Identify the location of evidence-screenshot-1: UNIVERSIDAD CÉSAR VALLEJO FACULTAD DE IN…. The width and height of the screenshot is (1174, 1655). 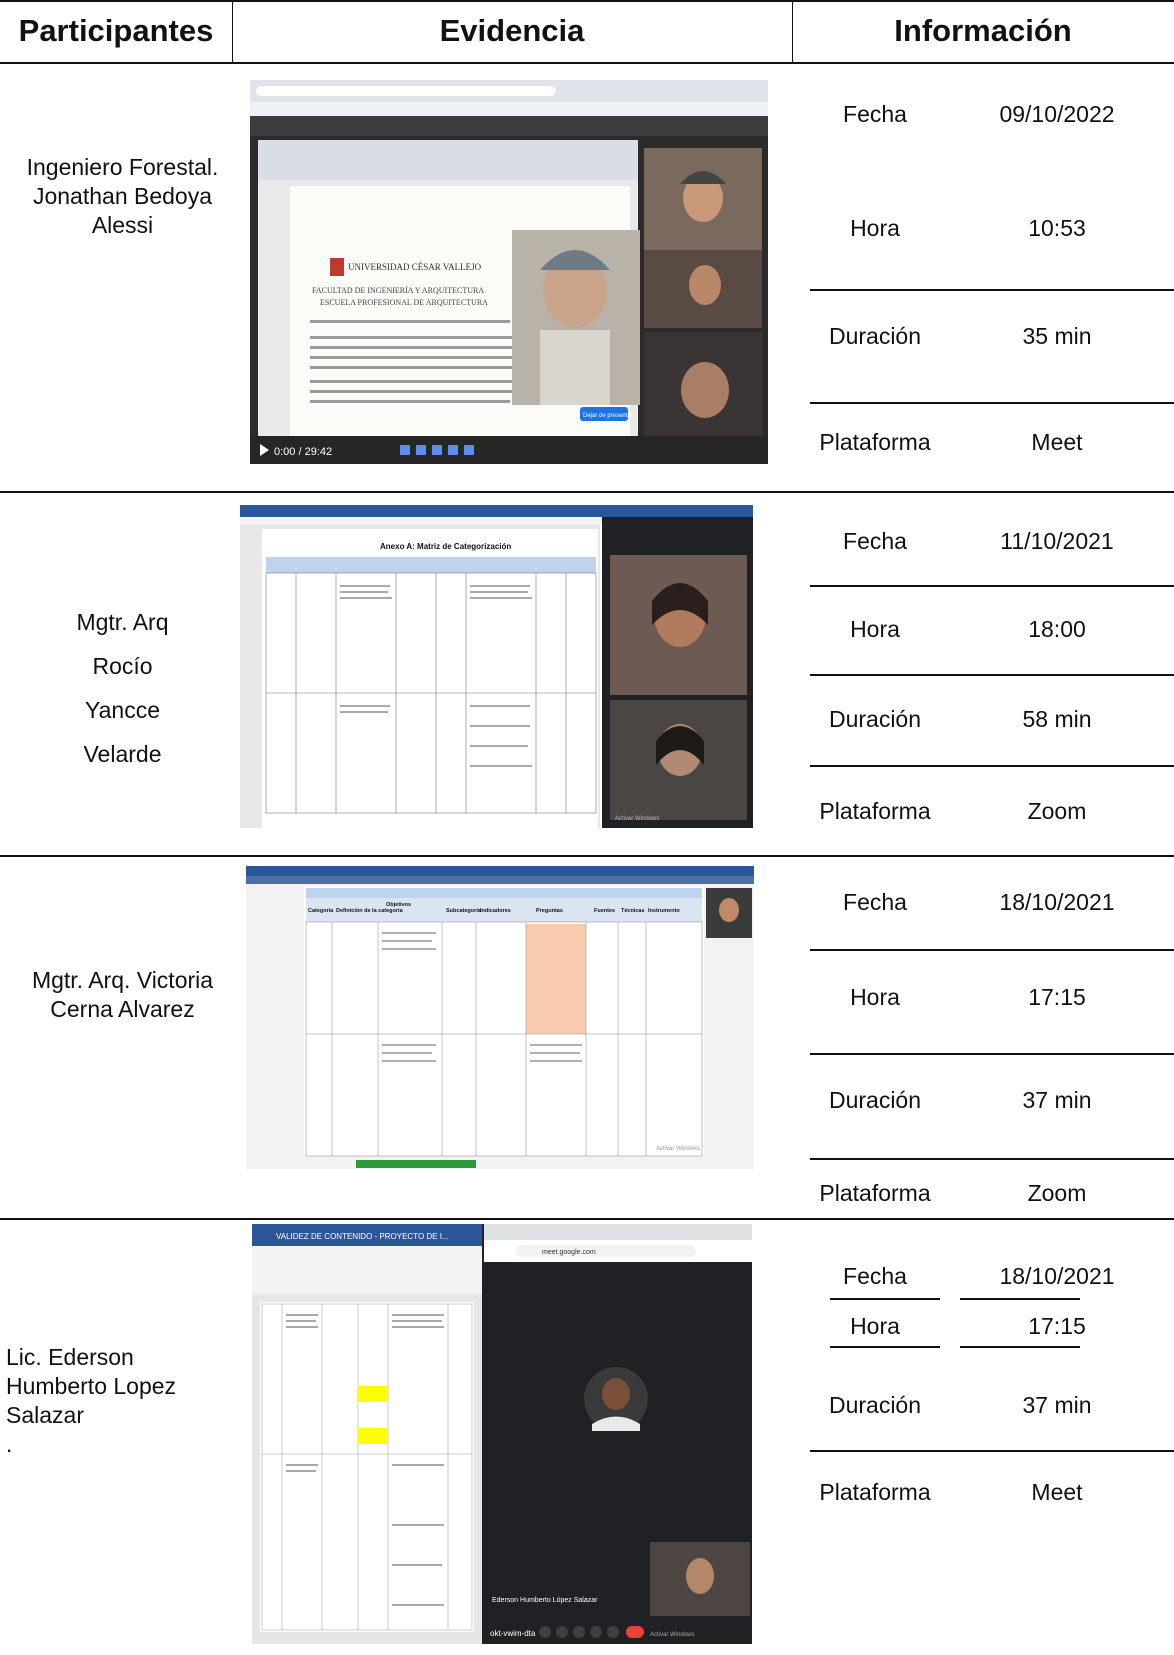
(509, 272).